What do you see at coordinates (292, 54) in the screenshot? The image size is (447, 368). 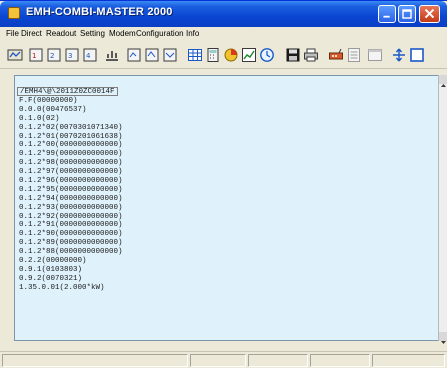 I see `save-icon` at bounding box center [292, 54].